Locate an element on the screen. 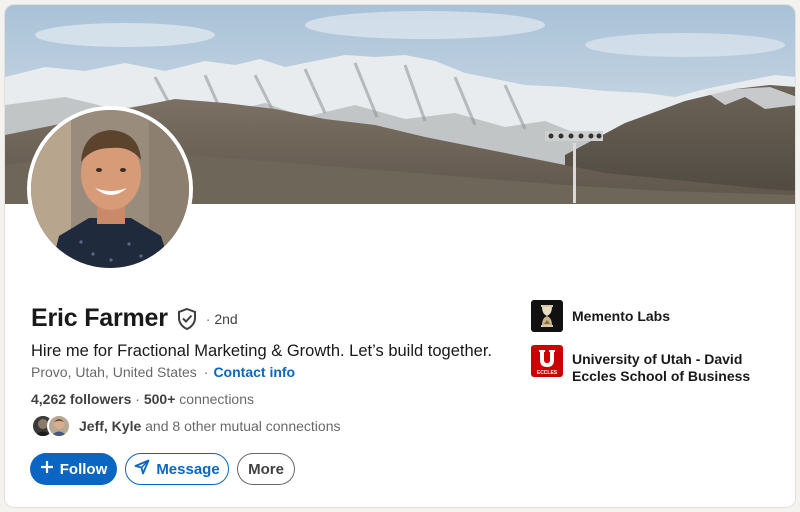 The height and width of the screenshot is (512, 800). mutual-avatars is located at coordinates (52, 426).